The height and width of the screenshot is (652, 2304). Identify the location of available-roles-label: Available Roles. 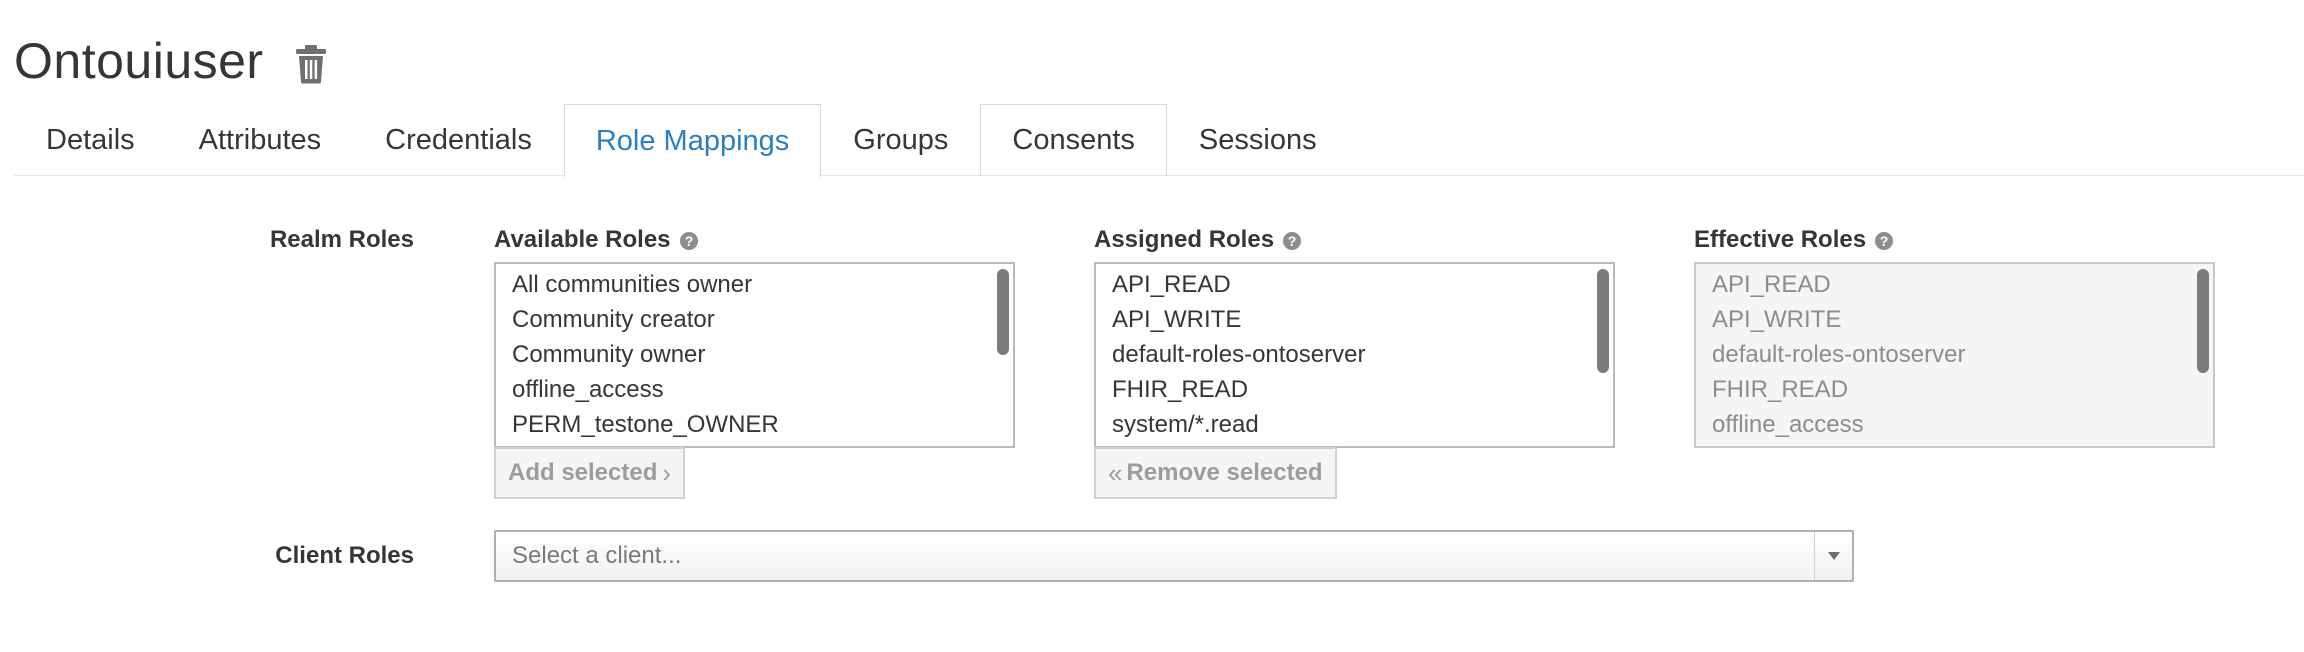
(582, 239).